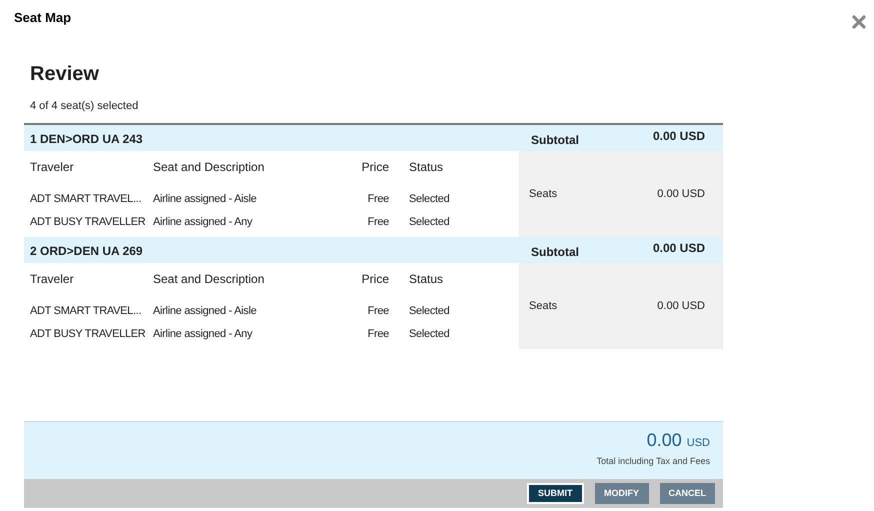 The width and height of the screenshot is (874, 511). I want to click on total-currency: USD, so click(698, 443).